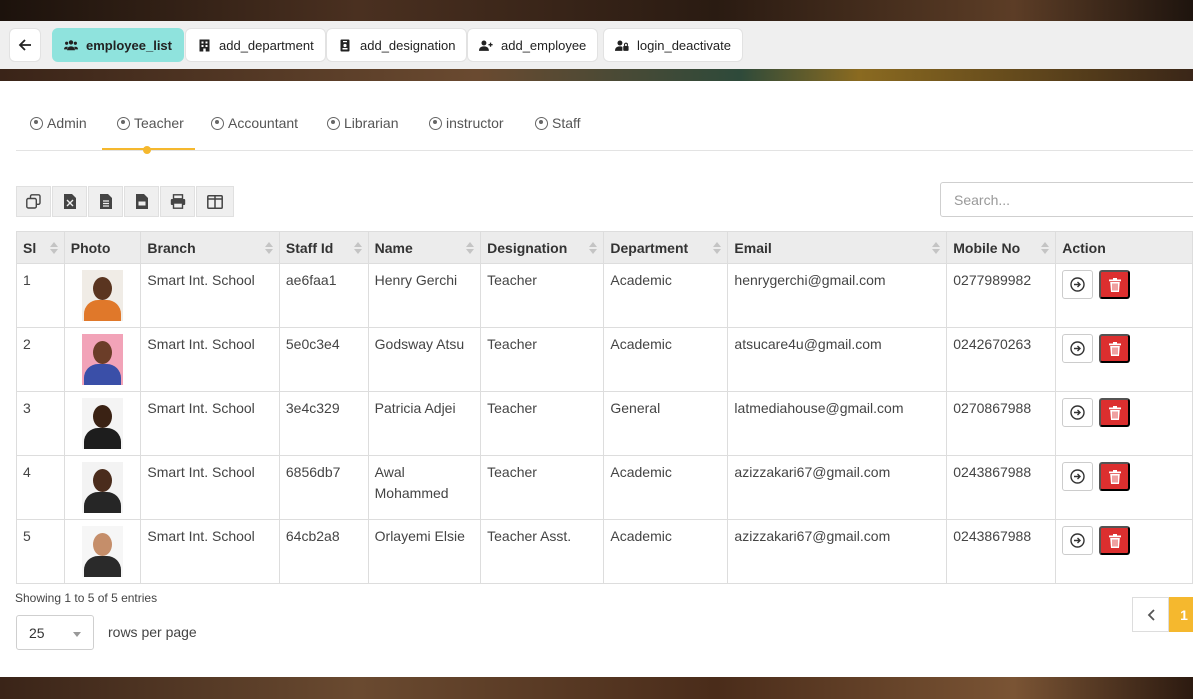 The height and width of the screenshot is (699, 1193). What do you see at coordinates (1124, 247) in the screenshot?
I see `col-action: Action` at bounding box center [1124, 247].